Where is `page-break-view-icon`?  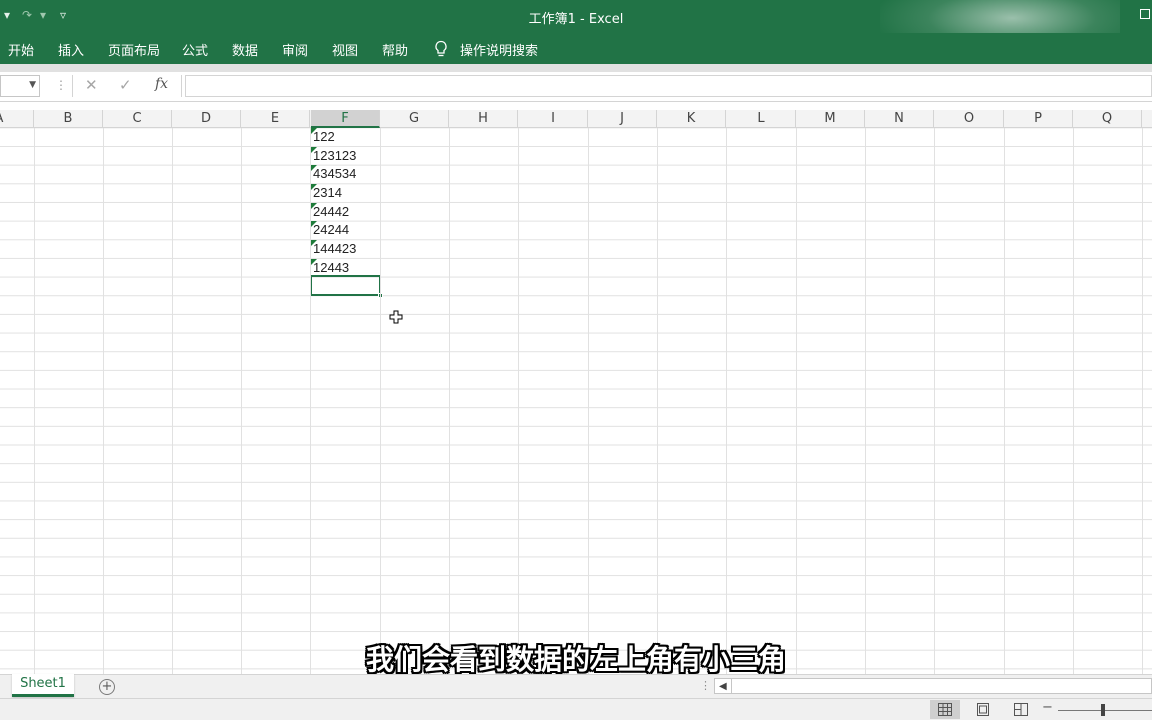 page-break-view-icon is located at coordinates (1021, 709).